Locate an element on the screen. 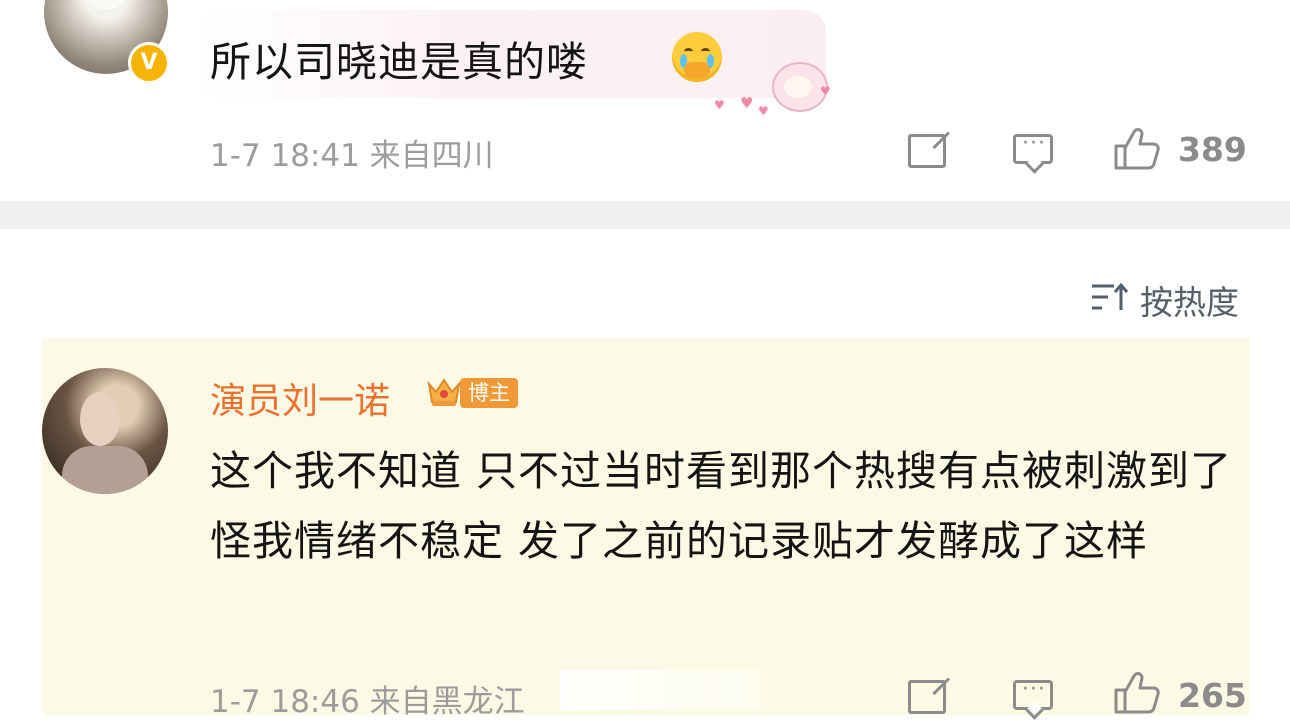 This screenshot has height=721, width=1290. sheep-sticker-icon: ♥ ♥ ♥ ♥ is located at coordinates (773, 86).